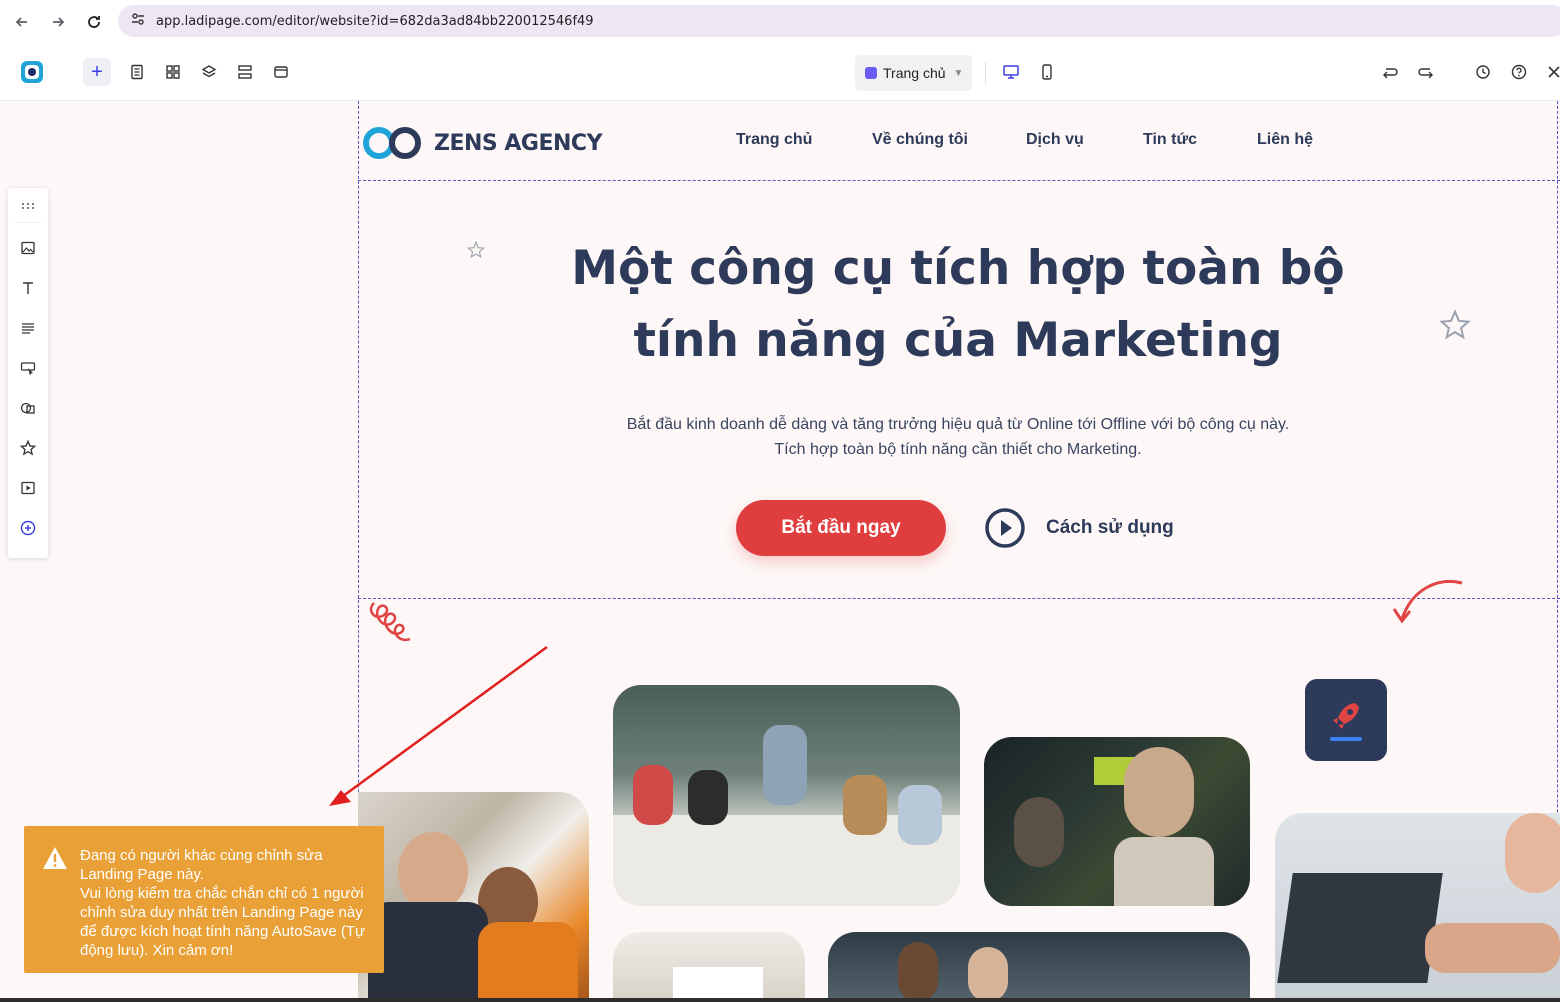 Image resolution: width=1560 pixels, height=1002 pixels. What do you see at coordinates (392, 143) in the screenshot?
I see `logo-mark-icon` at bounding box center [392, 143].